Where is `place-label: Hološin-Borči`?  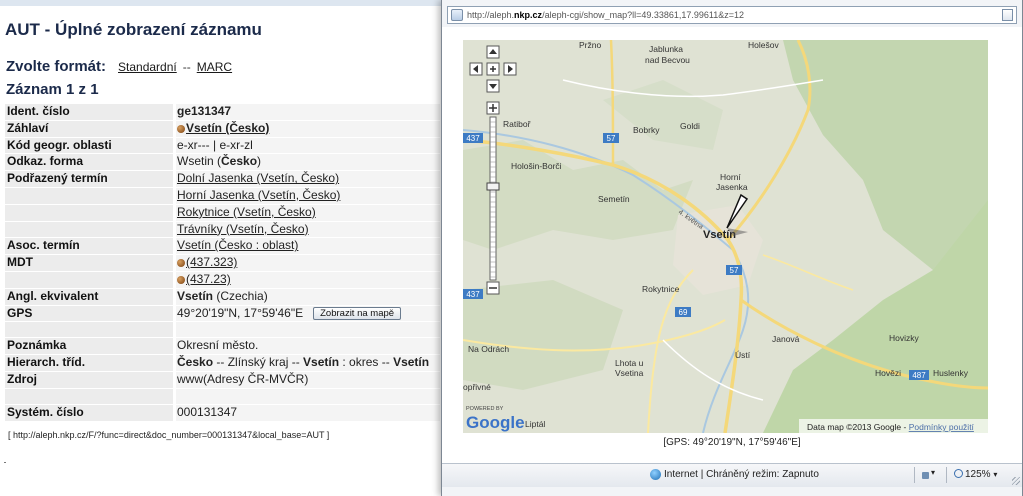
place-label: Hološin-Borči is located at coordinates (536, 166).